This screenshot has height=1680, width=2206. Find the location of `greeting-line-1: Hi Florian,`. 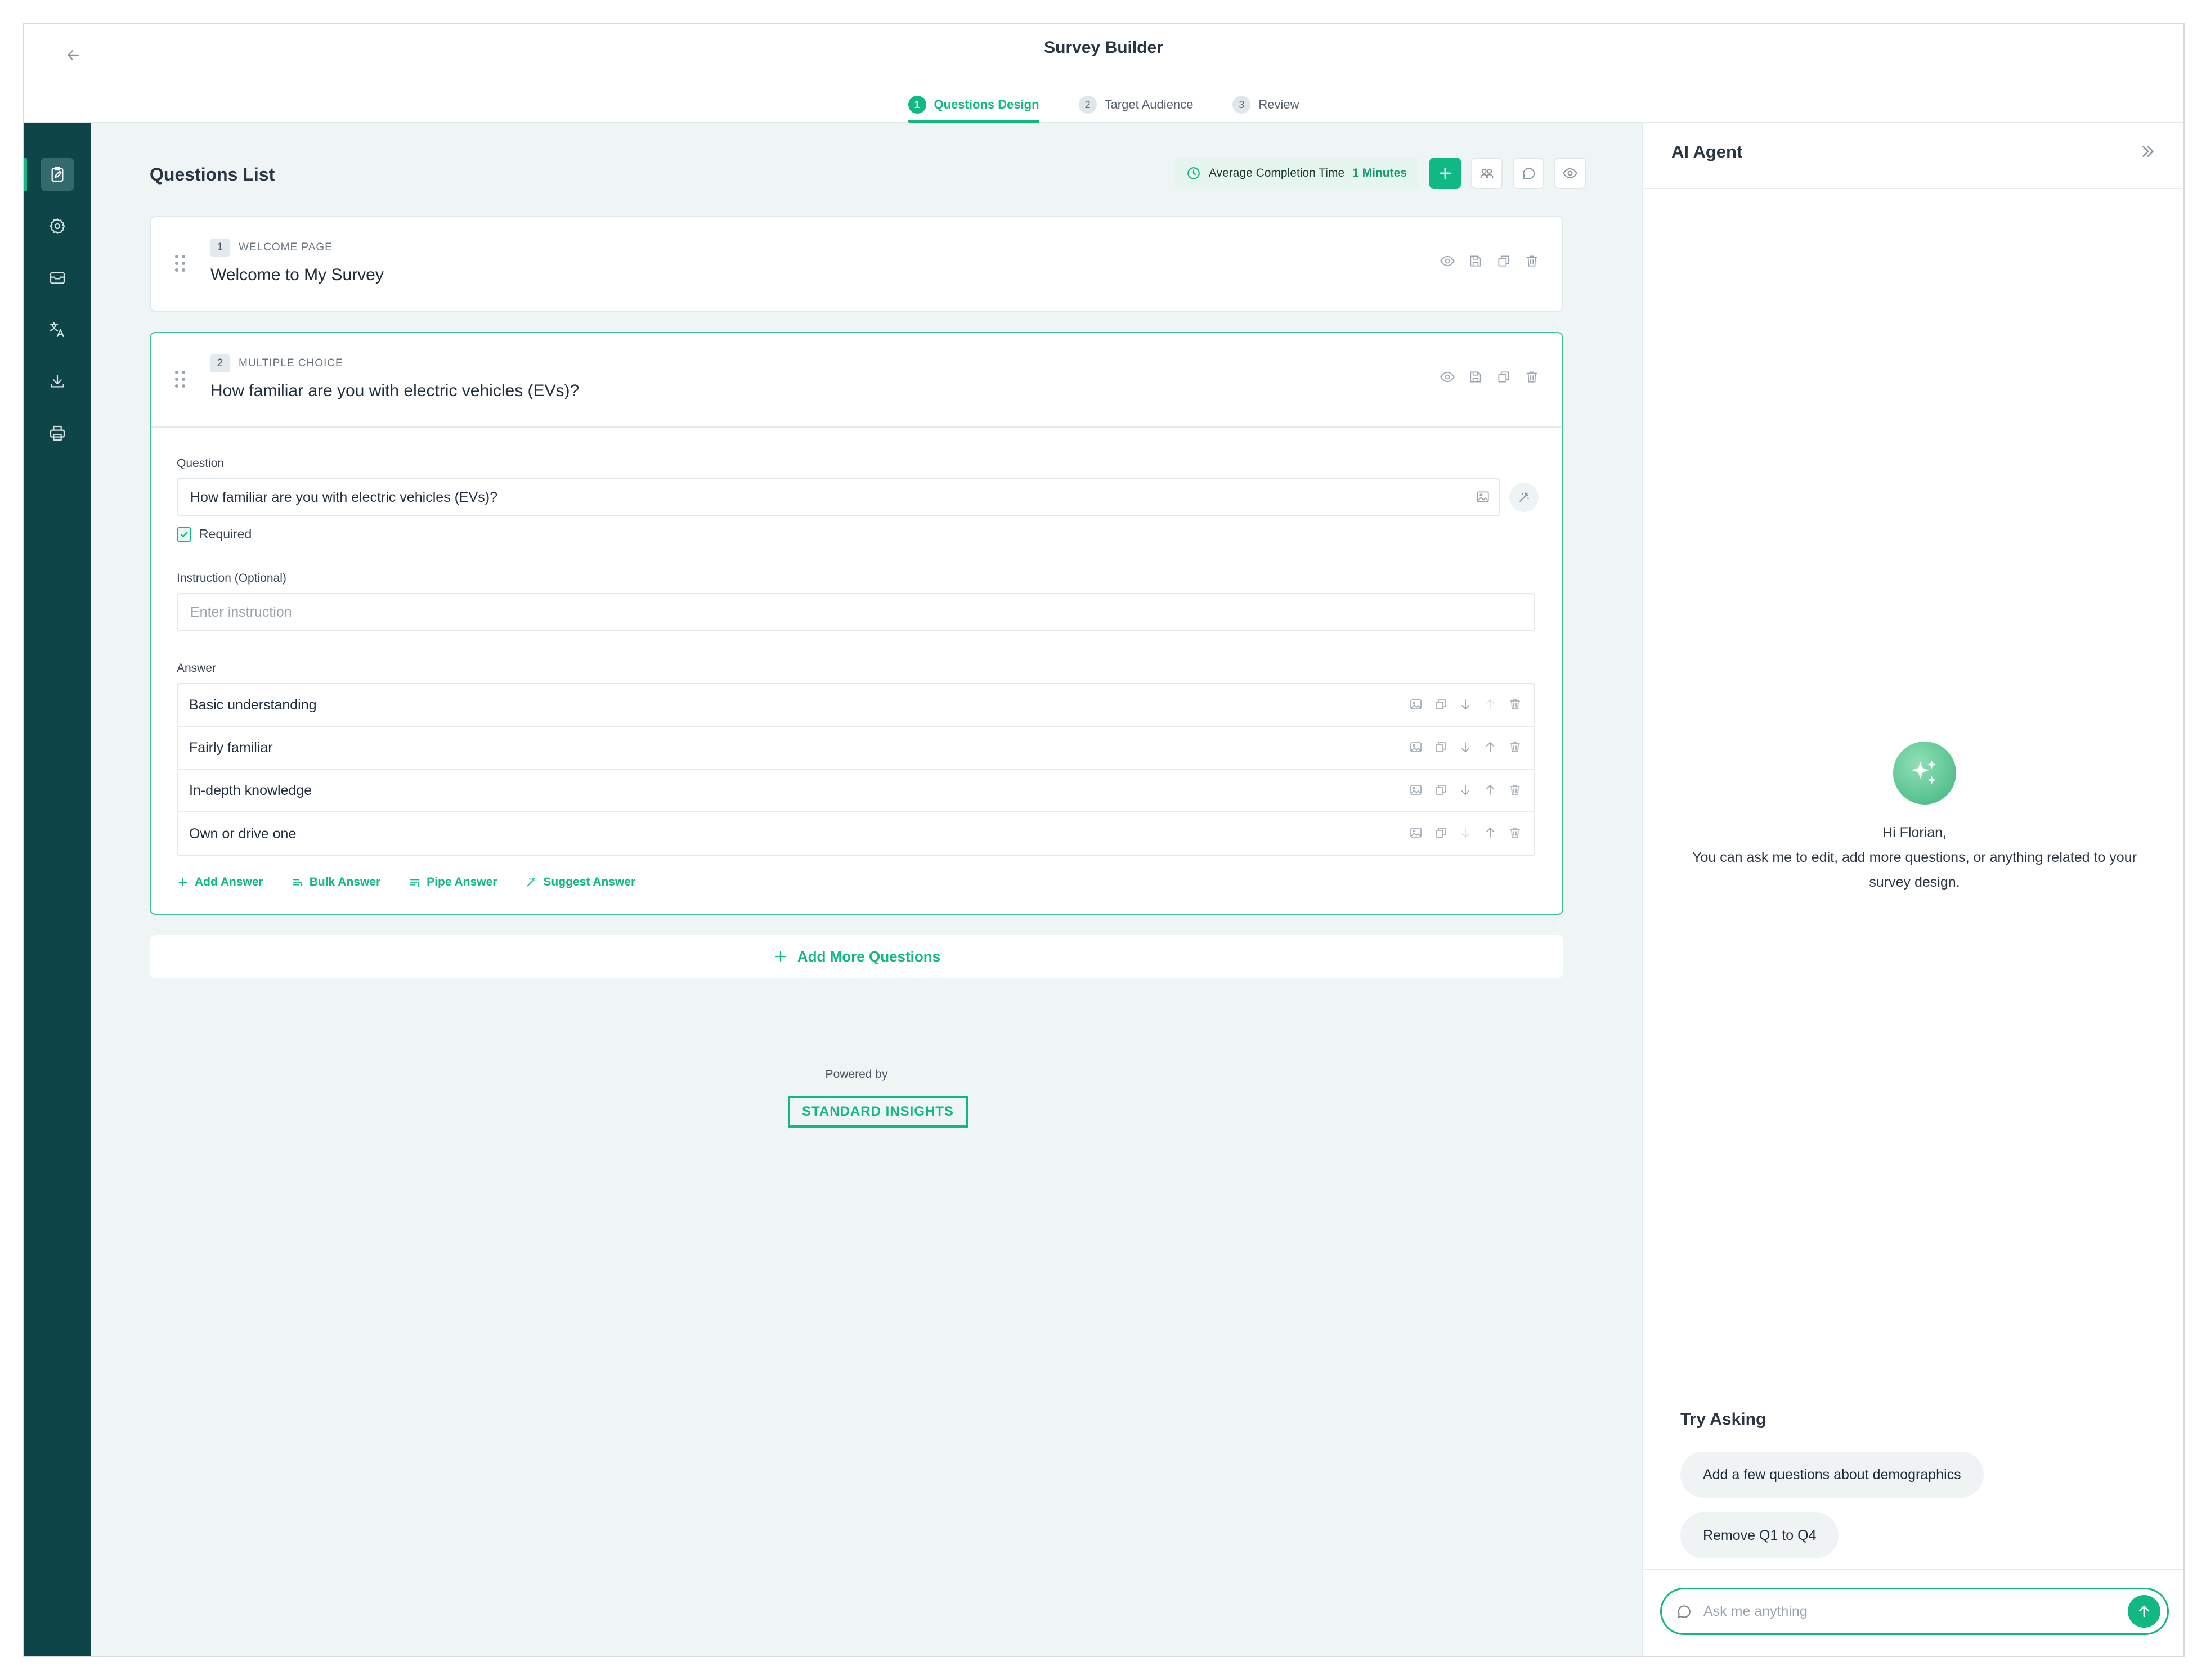

greeting-line-1: Hi Florian, is located at coordinates (1914, 833).